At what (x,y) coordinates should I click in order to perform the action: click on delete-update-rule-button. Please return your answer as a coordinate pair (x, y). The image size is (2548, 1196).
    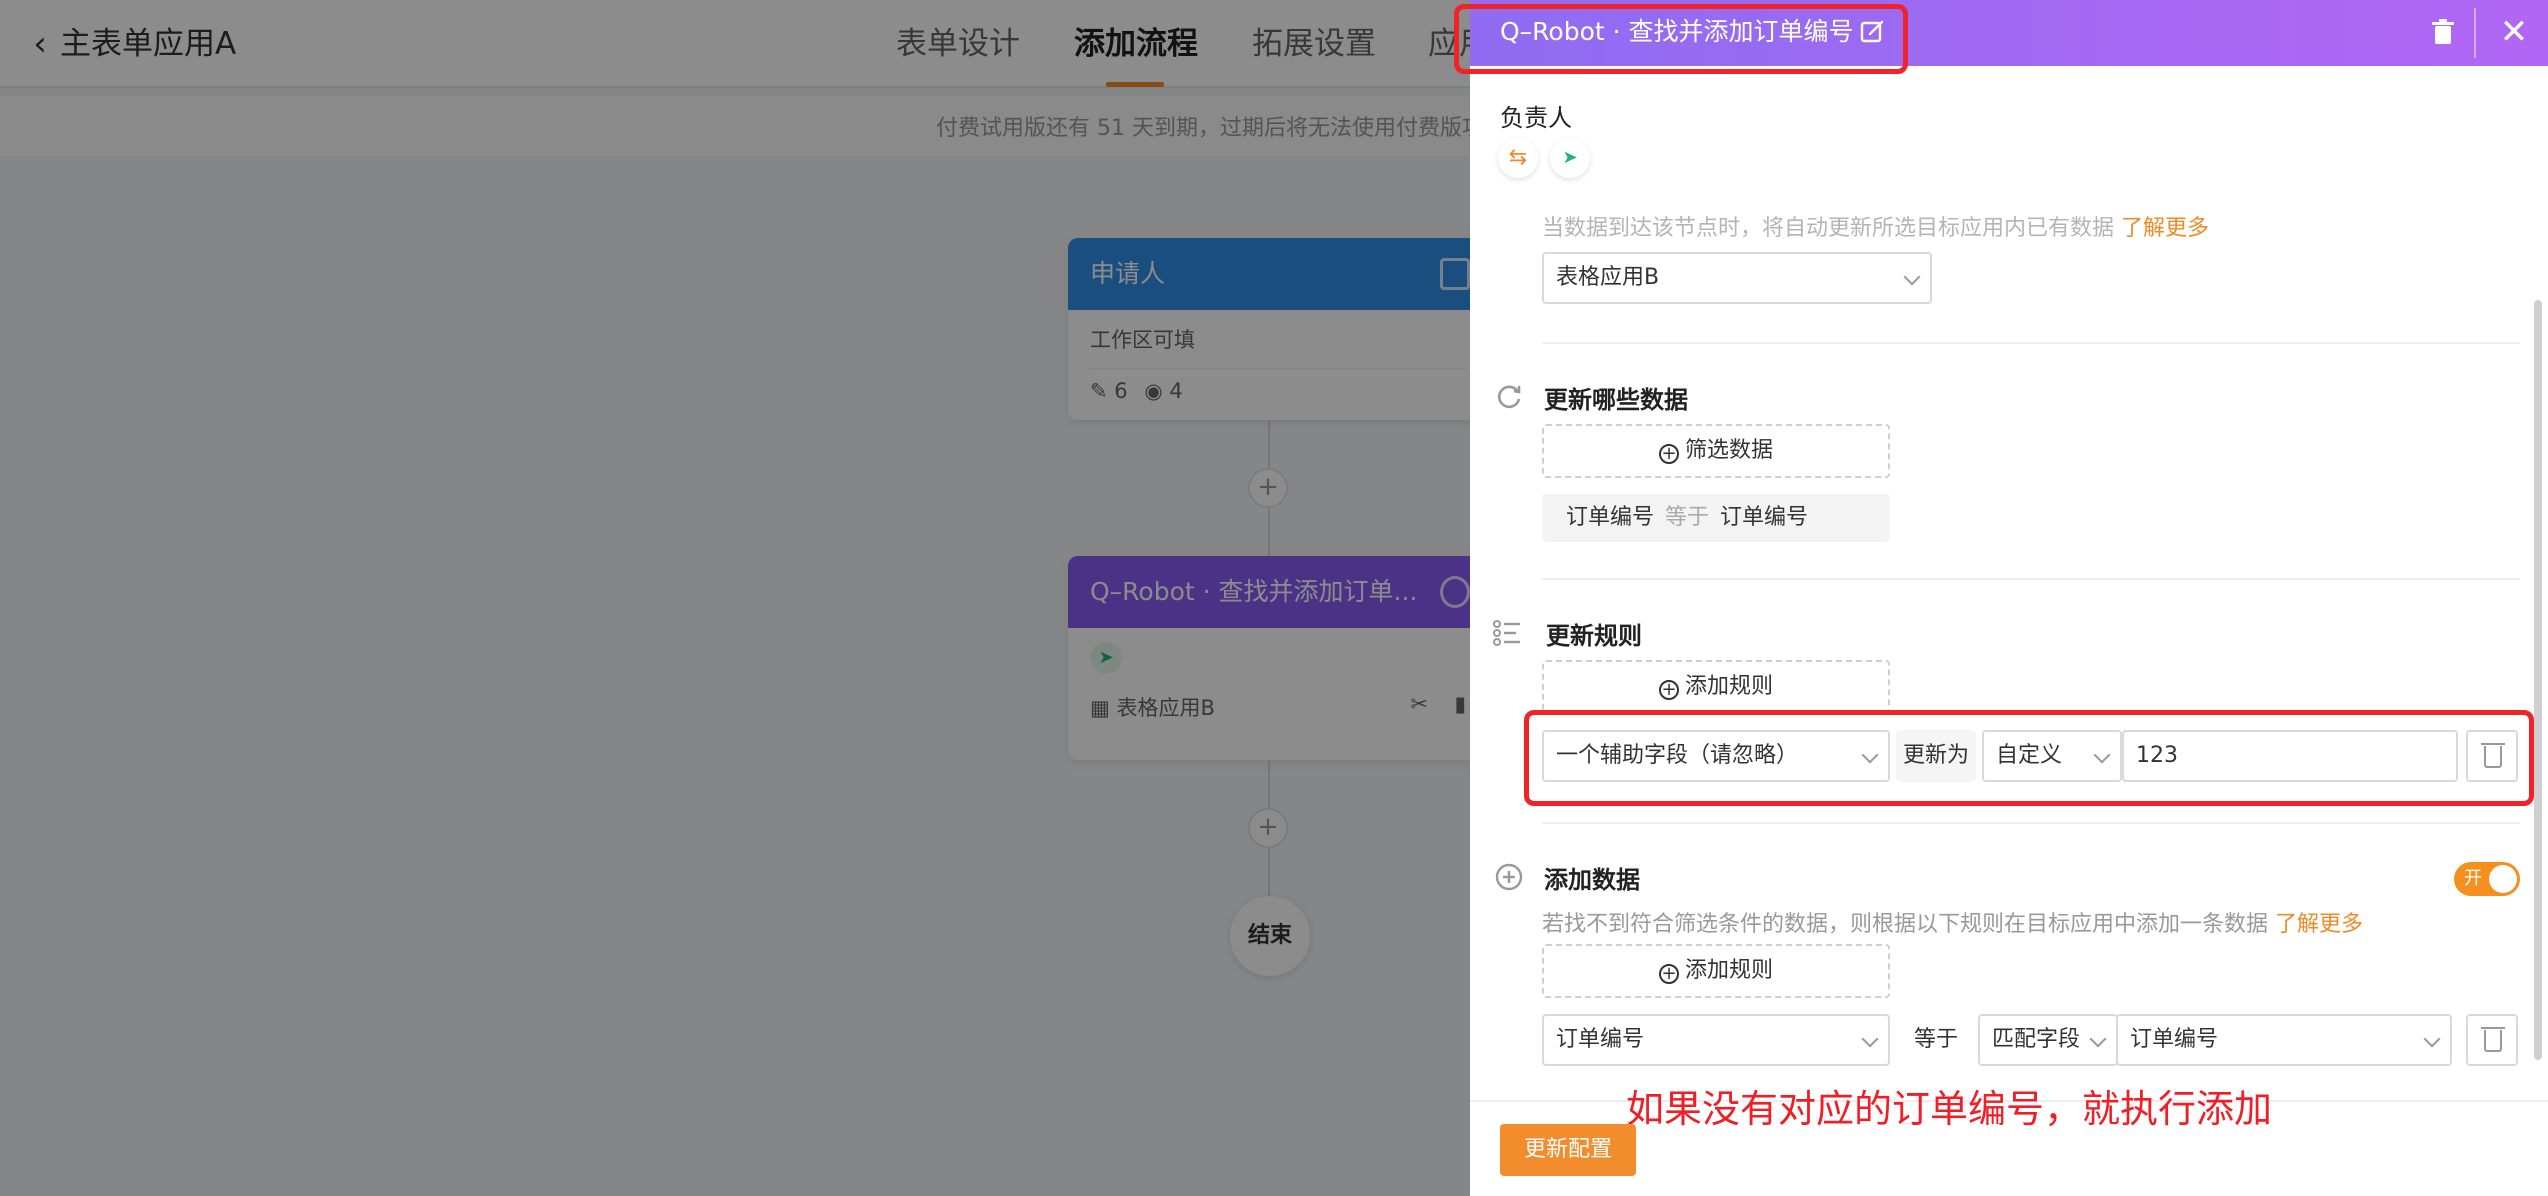
    Looking at the image, I should click on (2492, 756).